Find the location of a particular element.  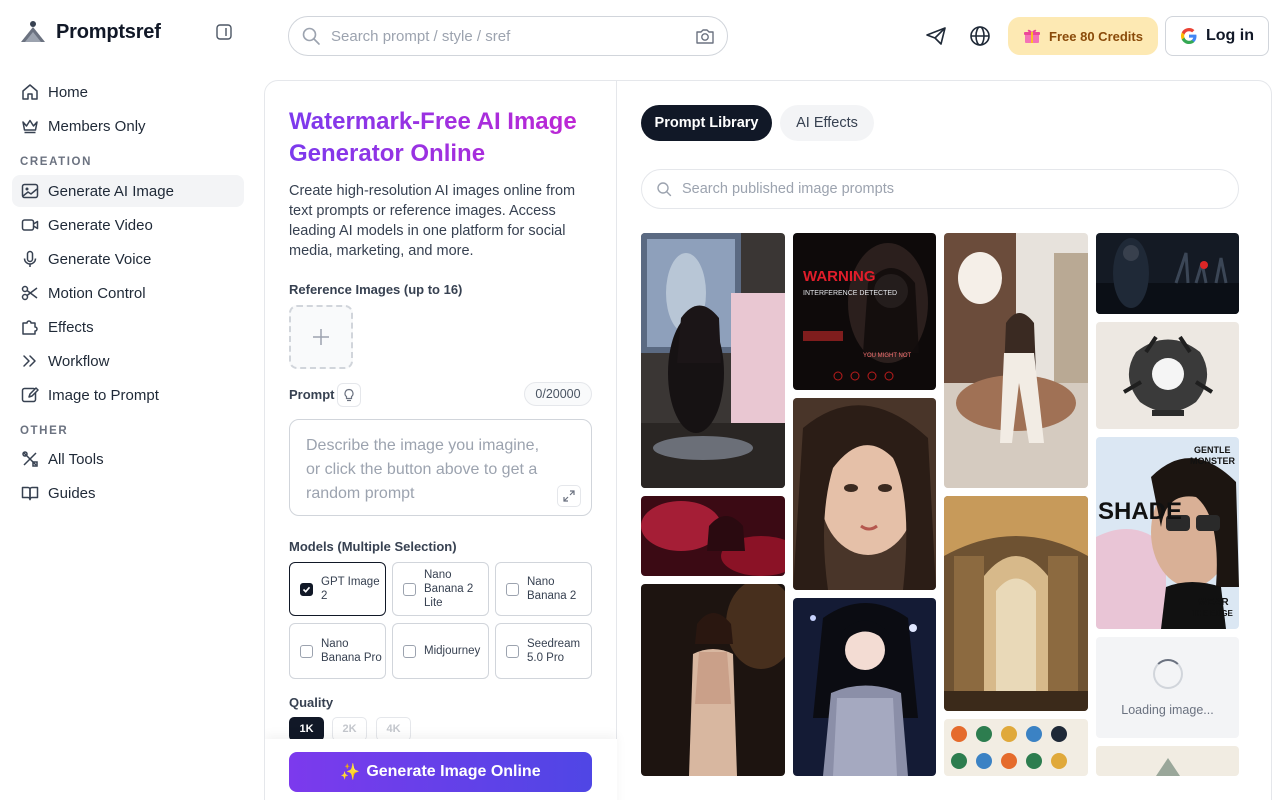

tab-prompt-library: Prompt Library is located at coordinates (706, 123).